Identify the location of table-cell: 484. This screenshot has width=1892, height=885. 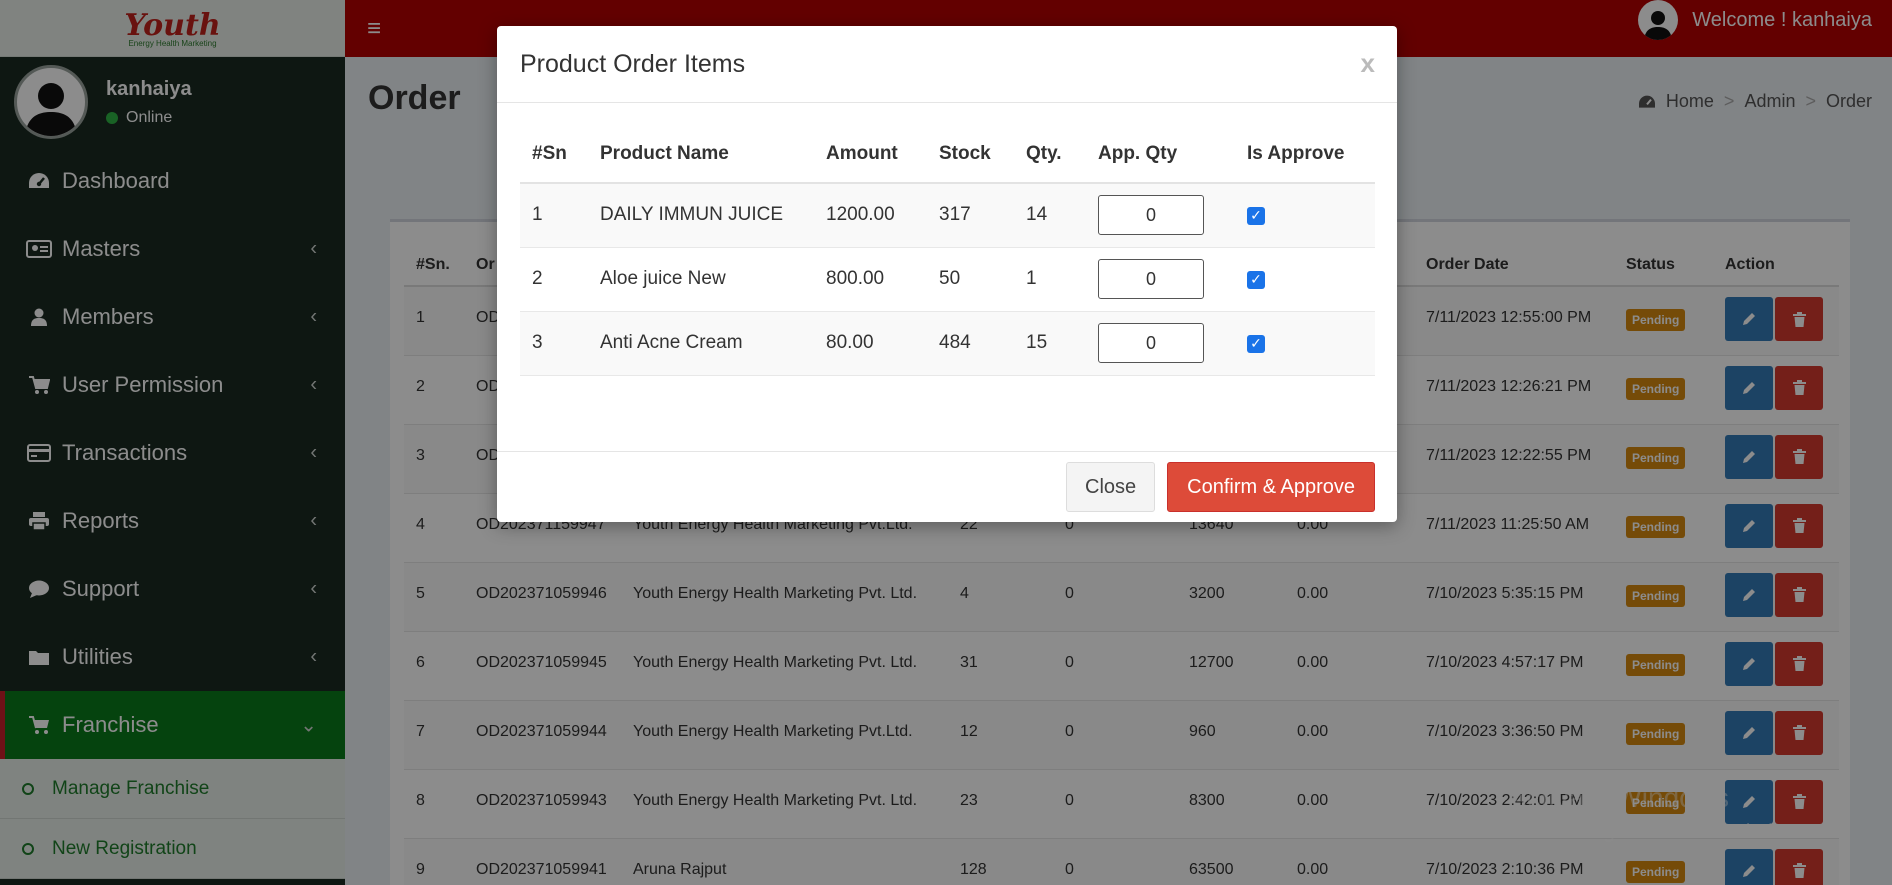
(970, 343).